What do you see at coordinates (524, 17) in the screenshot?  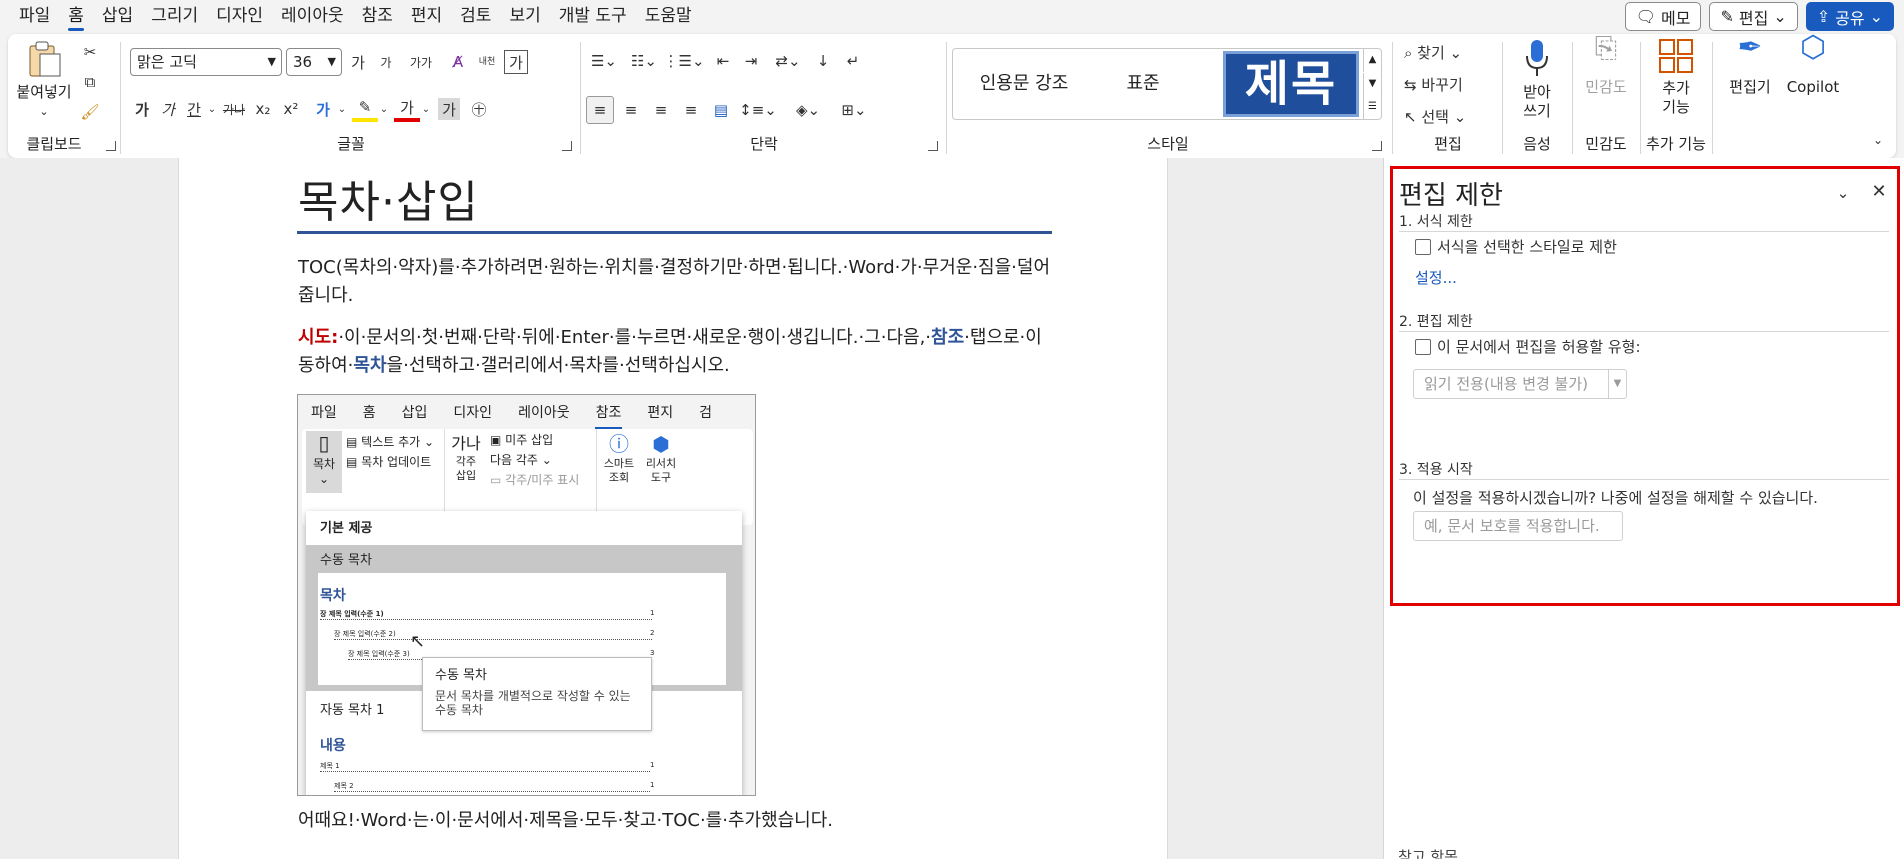 I see `tab-view: 보기` at bounding box center [524, 17].